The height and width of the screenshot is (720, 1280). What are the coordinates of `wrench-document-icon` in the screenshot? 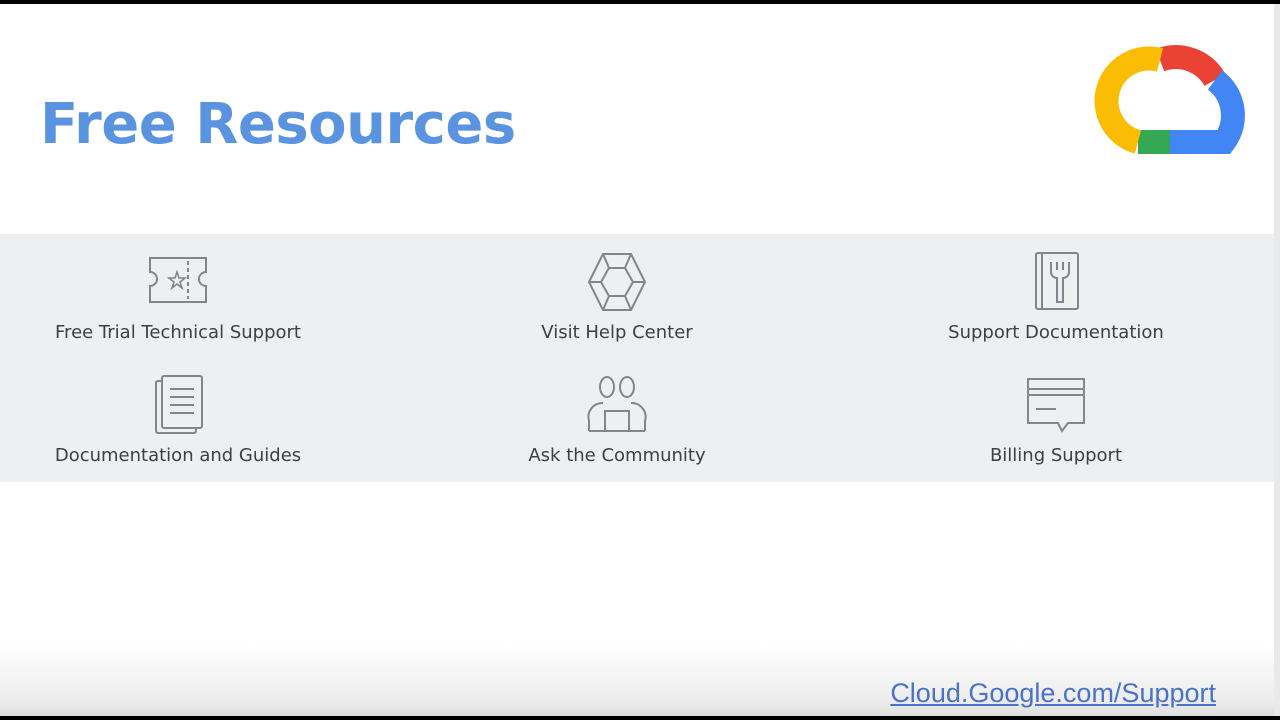 It's located at (1057, 281).